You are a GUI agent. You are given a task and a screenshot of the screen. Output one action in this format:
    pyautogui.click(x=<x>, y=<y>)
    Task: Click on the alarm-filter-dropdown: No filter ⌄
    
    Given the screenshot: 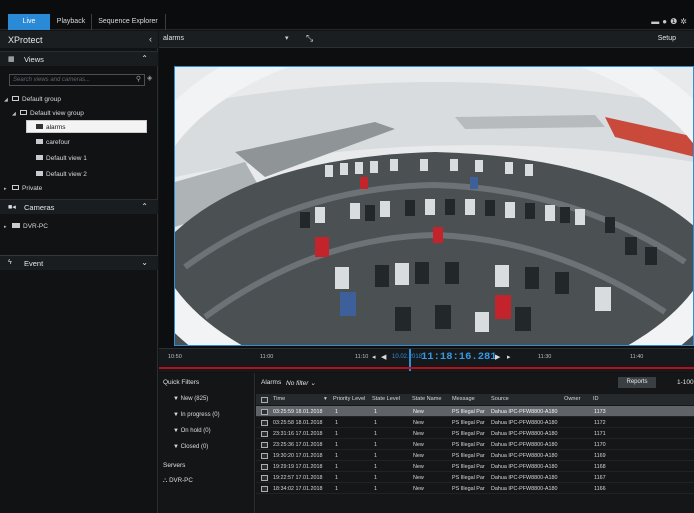 What is the action you would take?
    pyautogui.click(x=301, y=383)
    